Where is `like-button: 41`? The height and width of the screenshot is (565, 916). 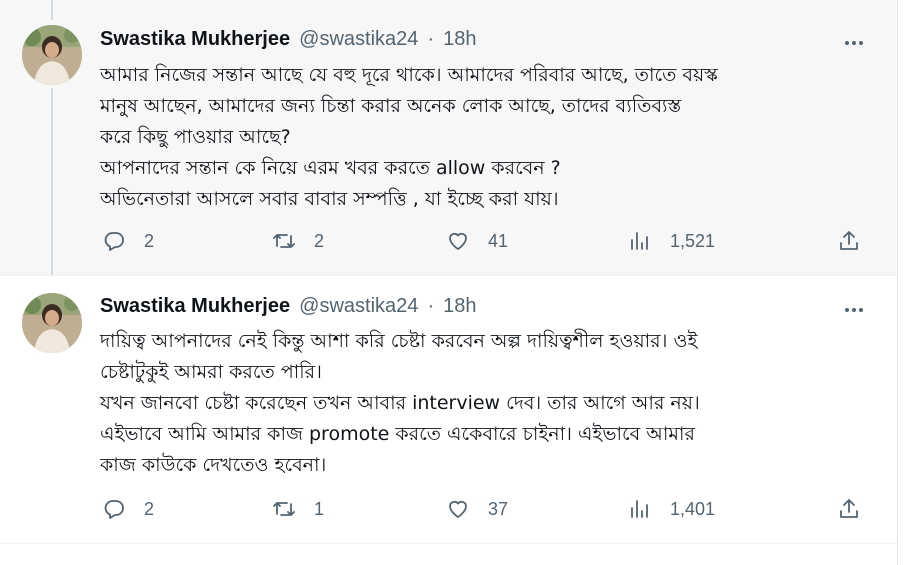 like-button: 41 is located at coordinates (477, 241).